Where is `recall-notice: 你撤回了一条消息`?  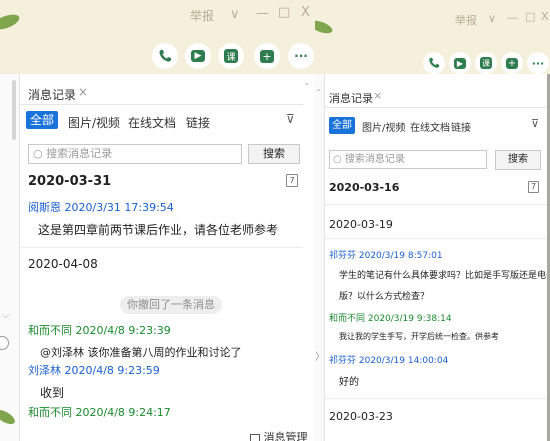
recall-notice: 你撤回了一条消息 is located at coordinates (171, 305).